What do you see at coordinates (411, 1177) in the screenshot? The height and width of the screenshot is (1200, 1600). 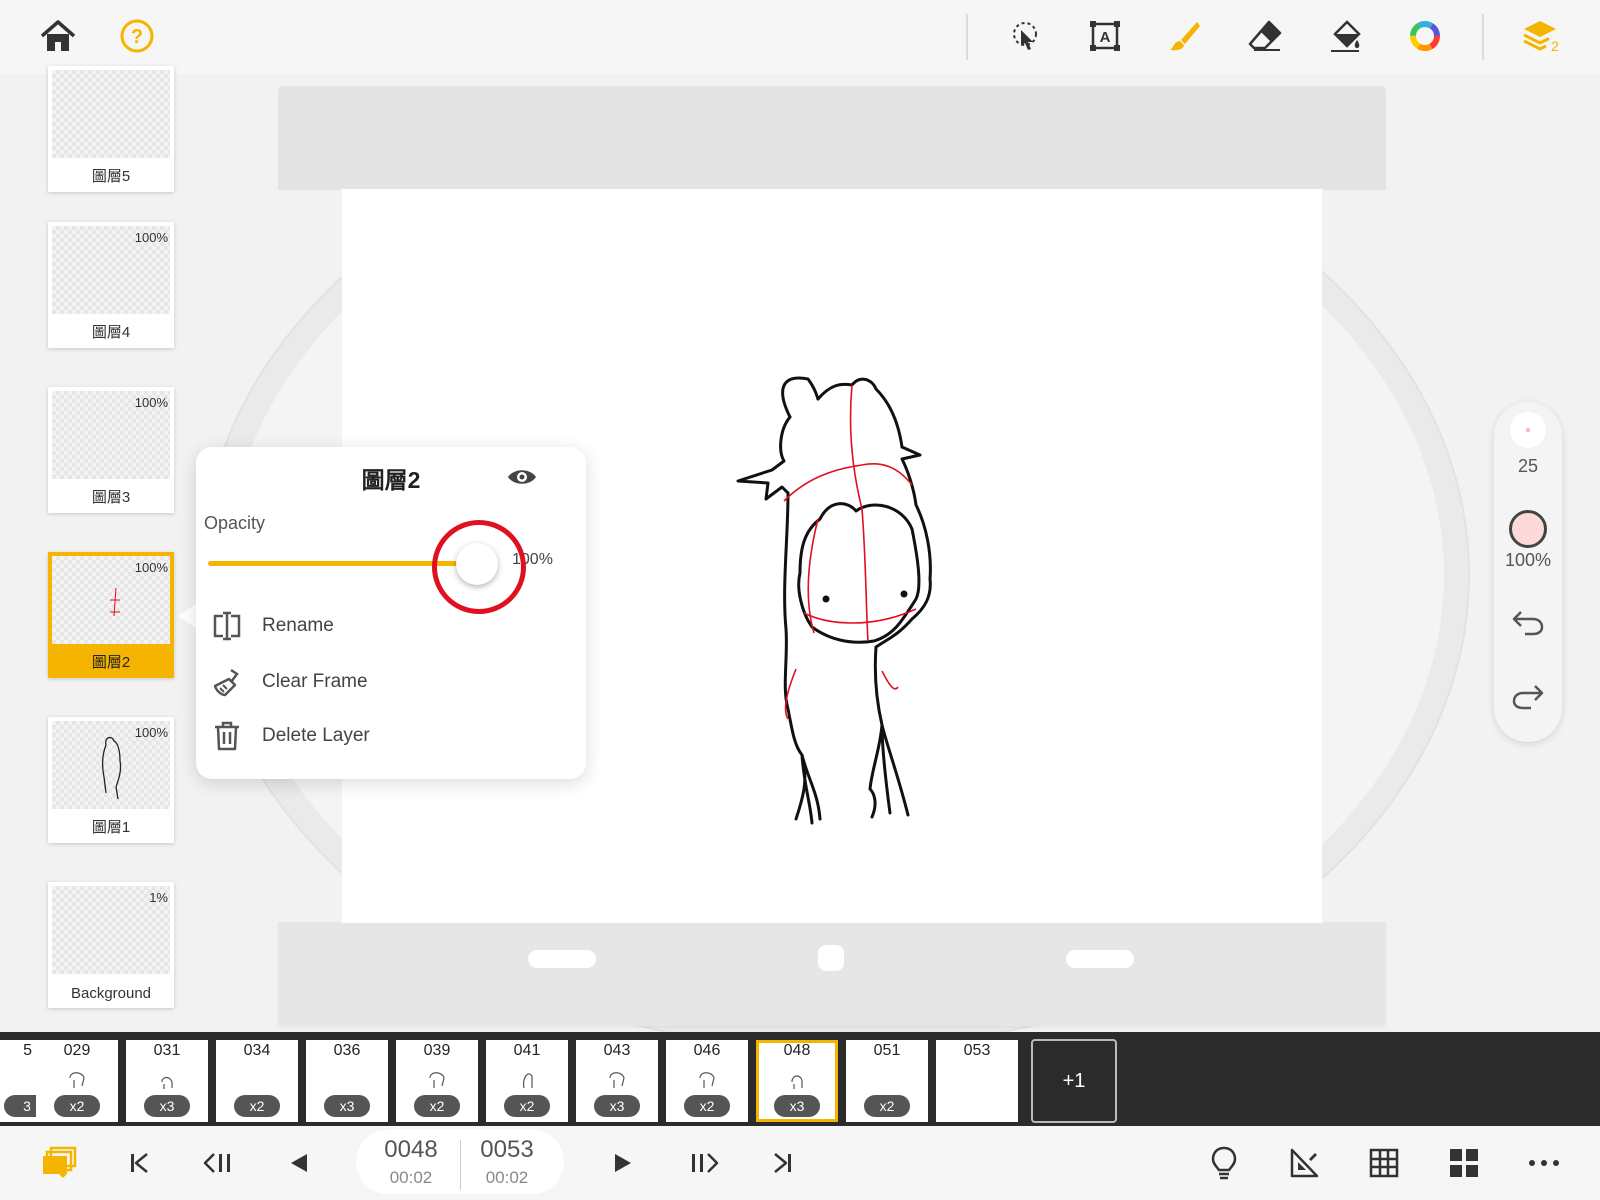 I see `current-frame-time: 00:02` at bounding box center [411, 1177].